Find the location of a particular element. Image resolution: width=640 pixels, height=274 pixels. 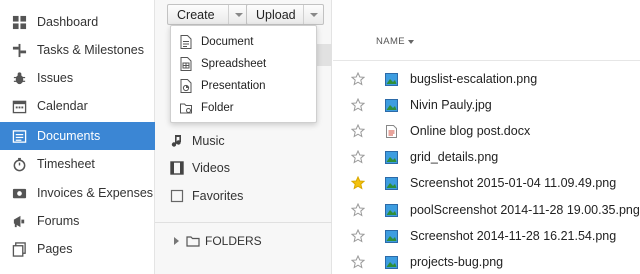

library-item-music: Music is located at coordinates (197, 141).